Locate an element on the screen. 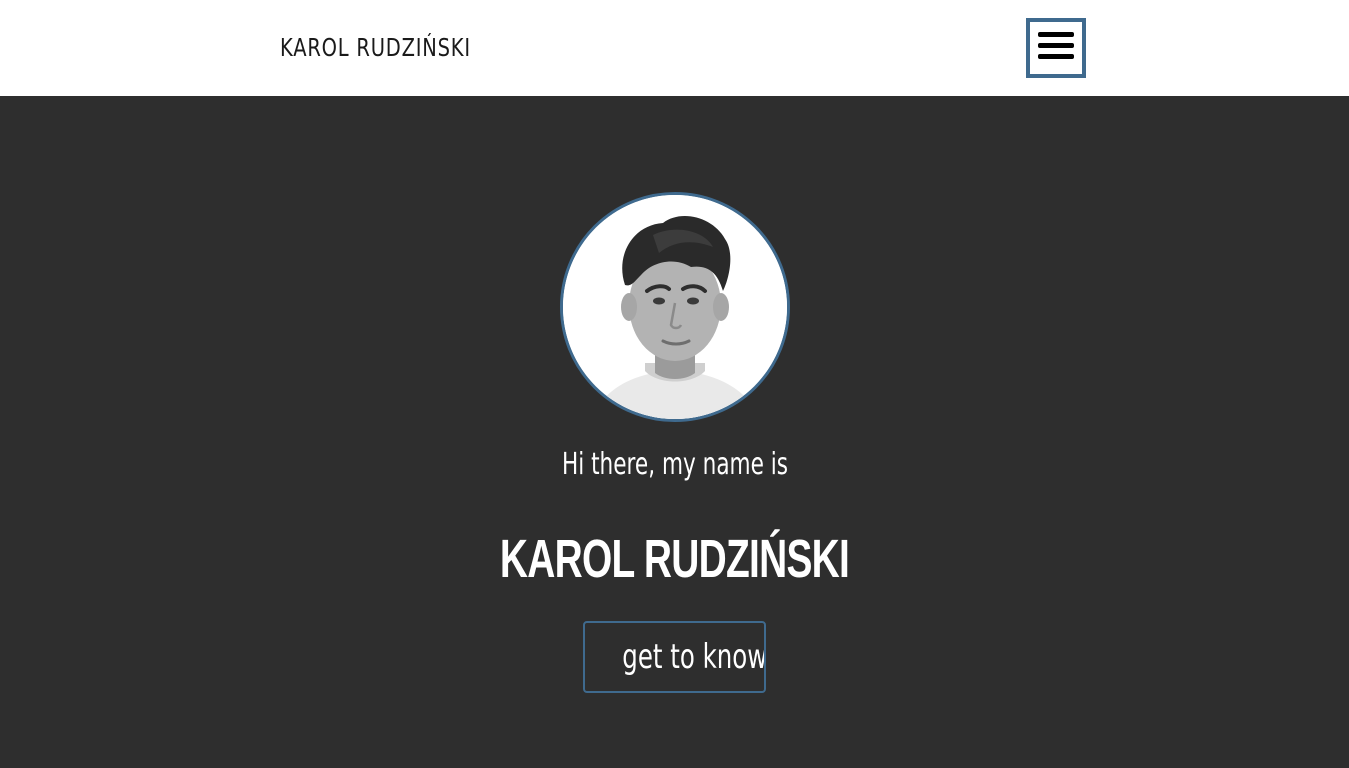  top-navigation-bar: KAROL RUDZIŃSKI is located at coordinates (674, 48).